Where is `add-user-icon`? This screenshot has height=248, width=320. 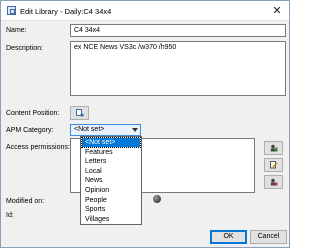 add-user-icon is located at coordinates (274, 148).